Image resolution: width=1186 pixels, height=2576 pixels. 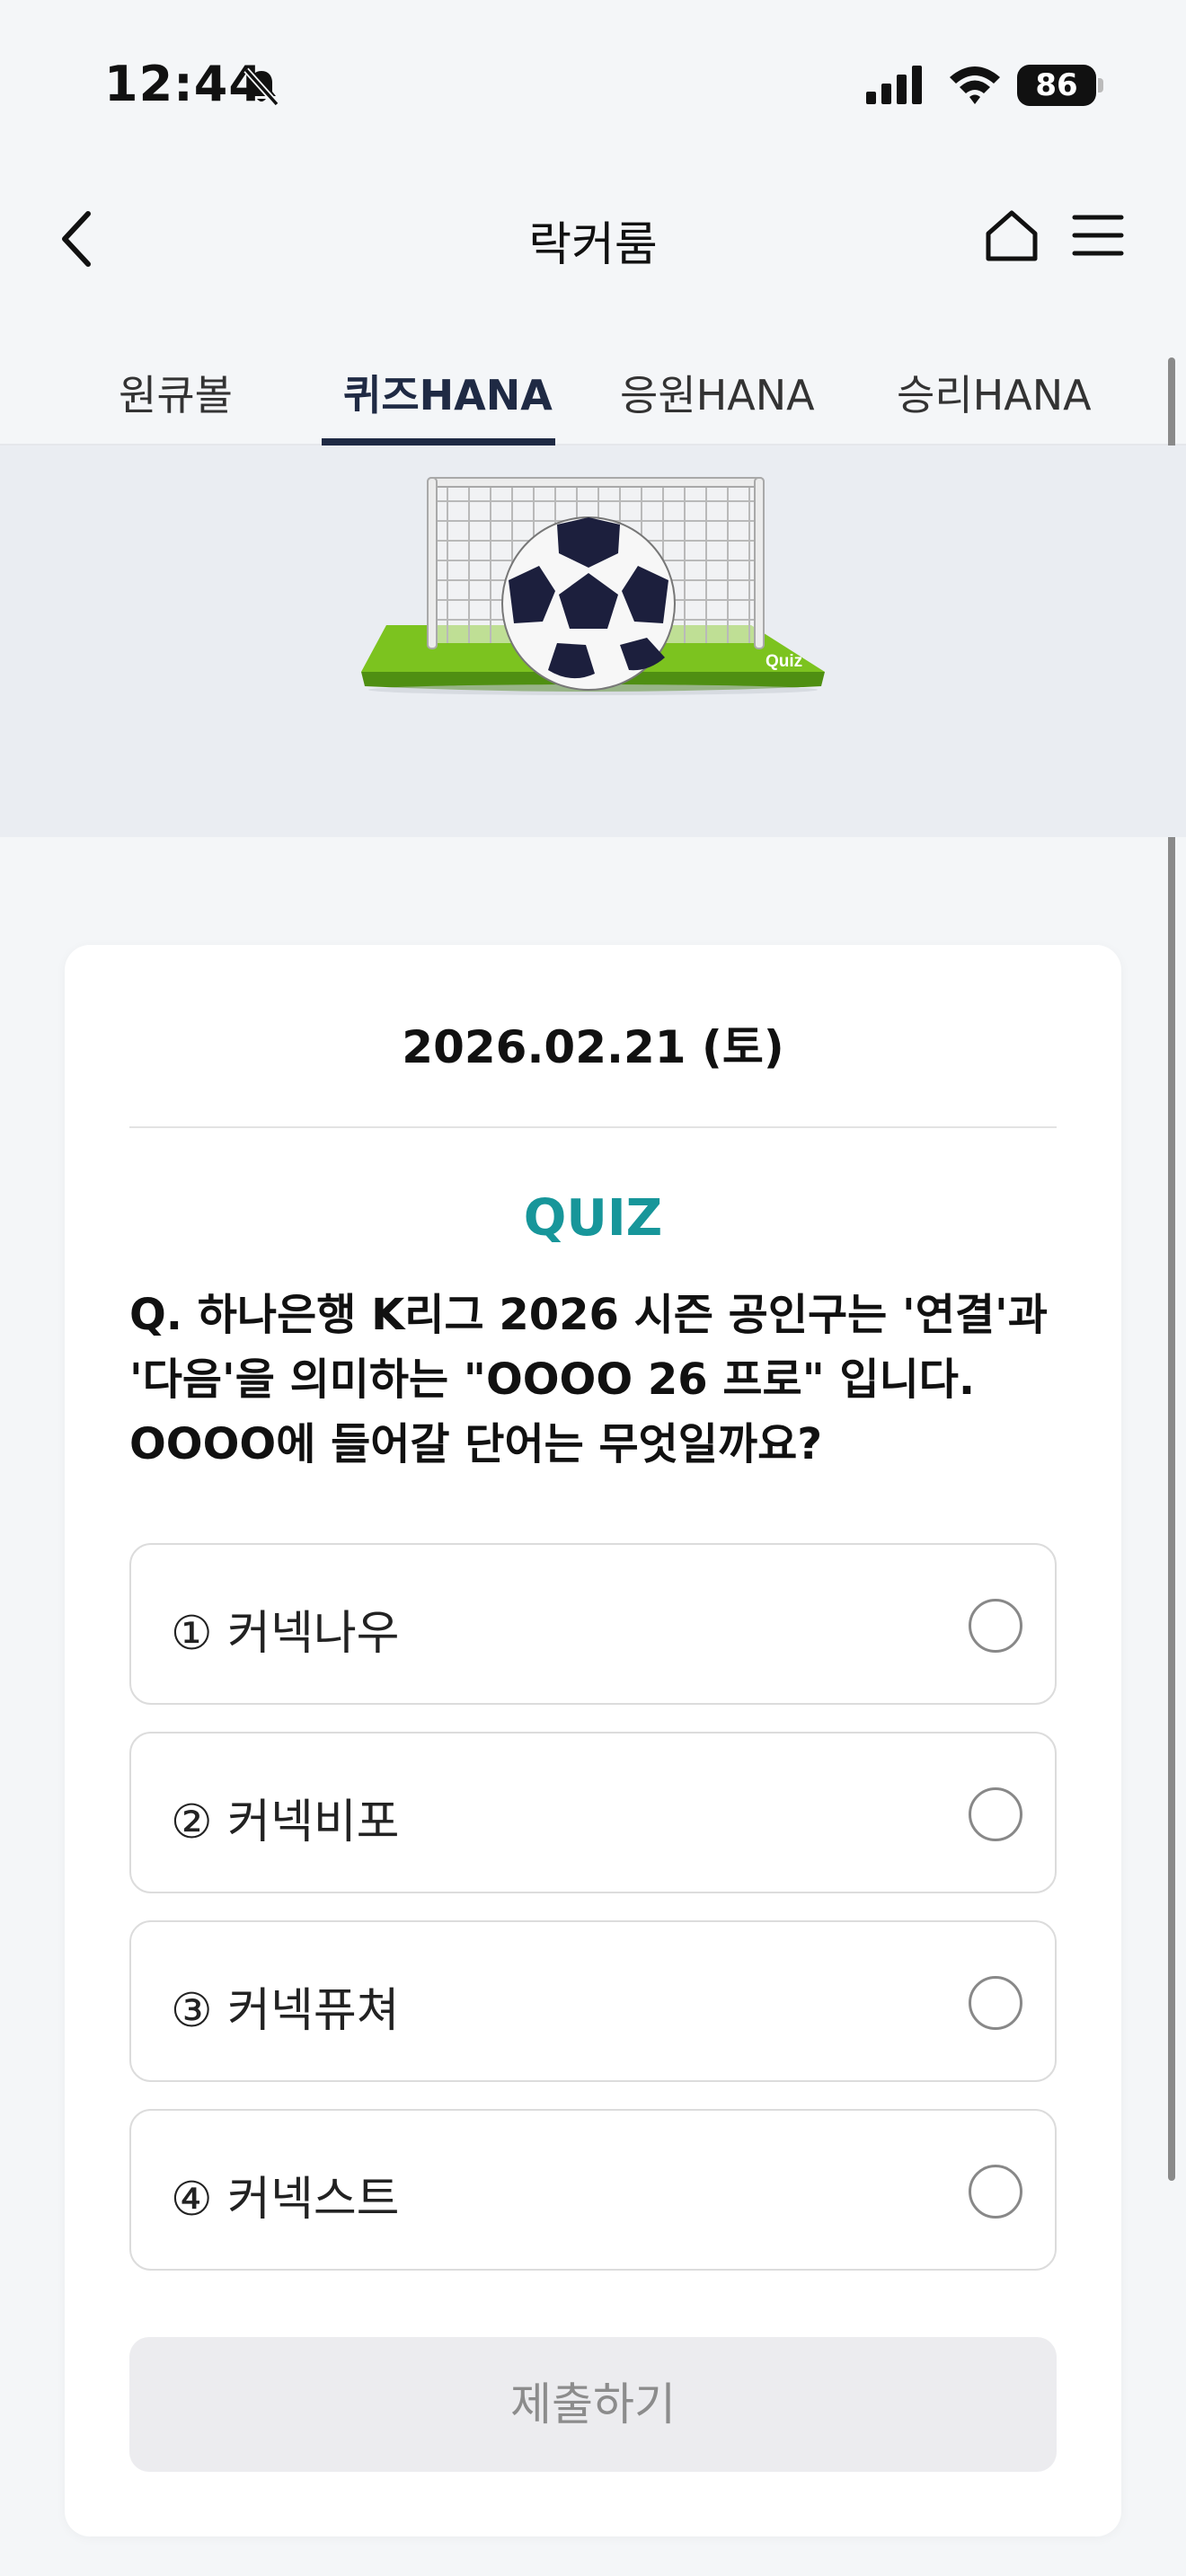 What do you see at coordinates (261, 87) in the screenshot?
I see `bell-muted-icon` at bounding box center [261, 87].